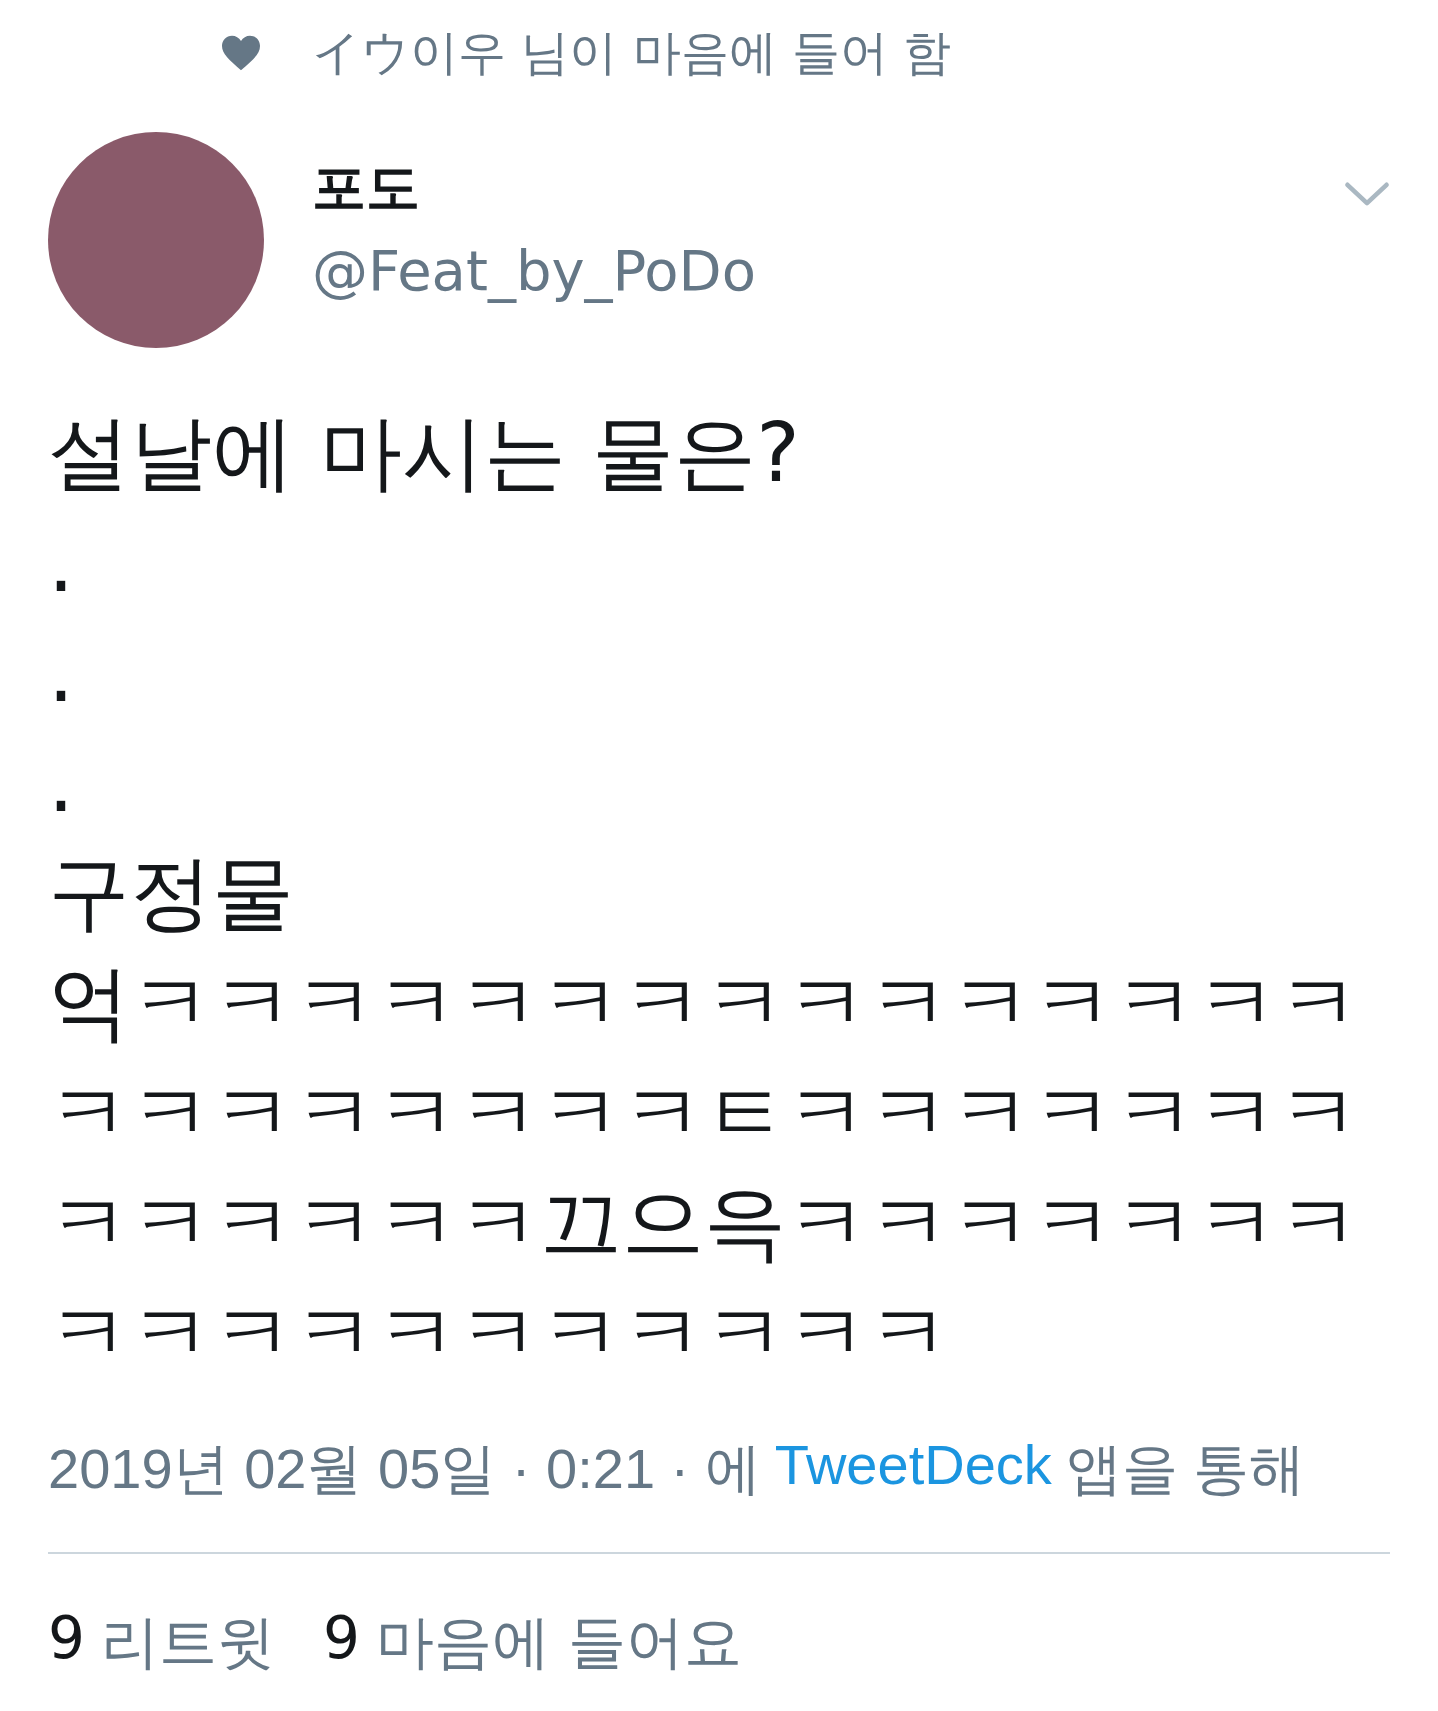 The height and width of the screenshot is (1711, 1438). I want to click on stat-label: 리트윗, so click(187, 1643).